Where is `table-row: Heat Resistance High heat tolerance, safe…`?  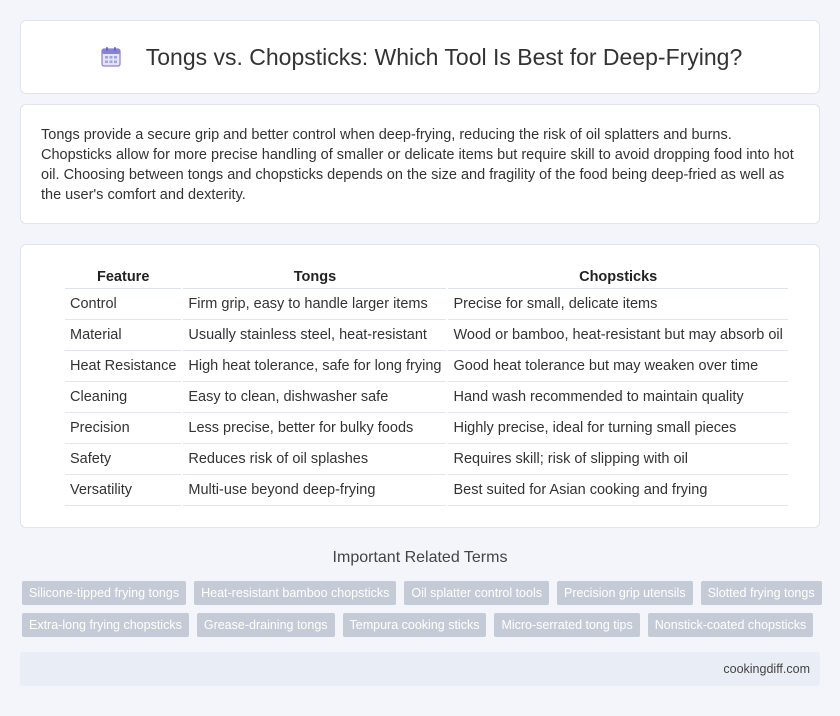
table-row: Heat Resistance High heat tolerance, safe… is located at coordinates (426, 366).